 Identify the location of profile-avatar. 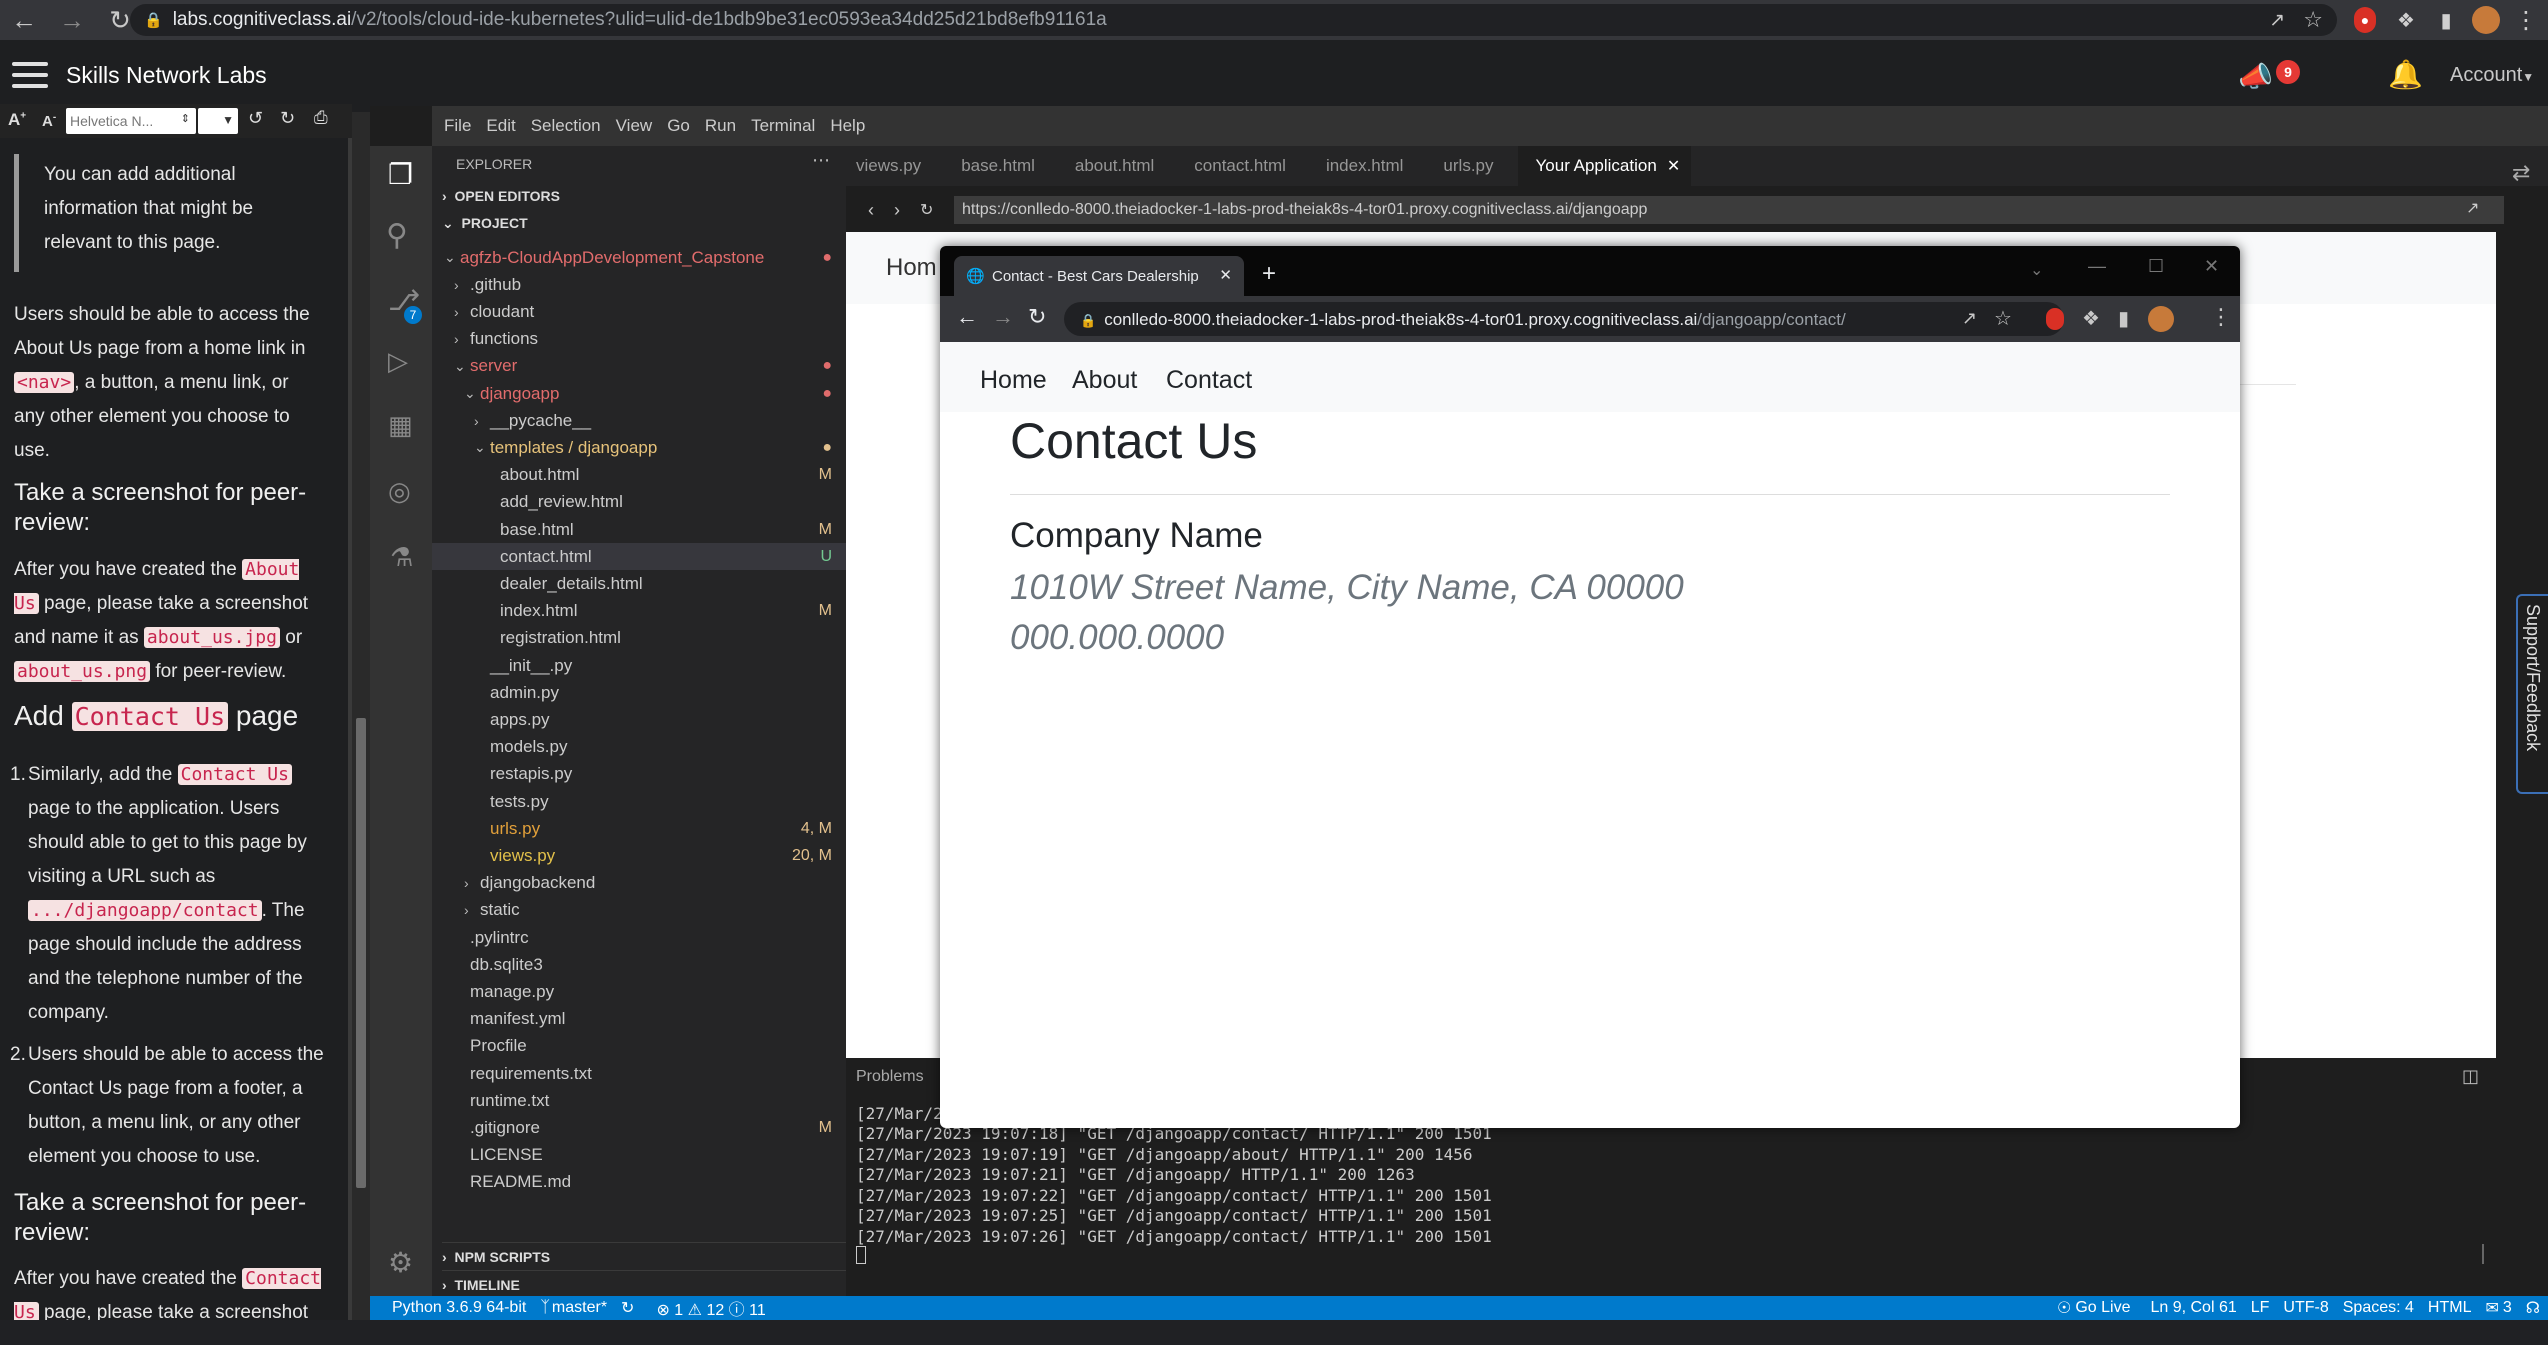
(2486, 20).